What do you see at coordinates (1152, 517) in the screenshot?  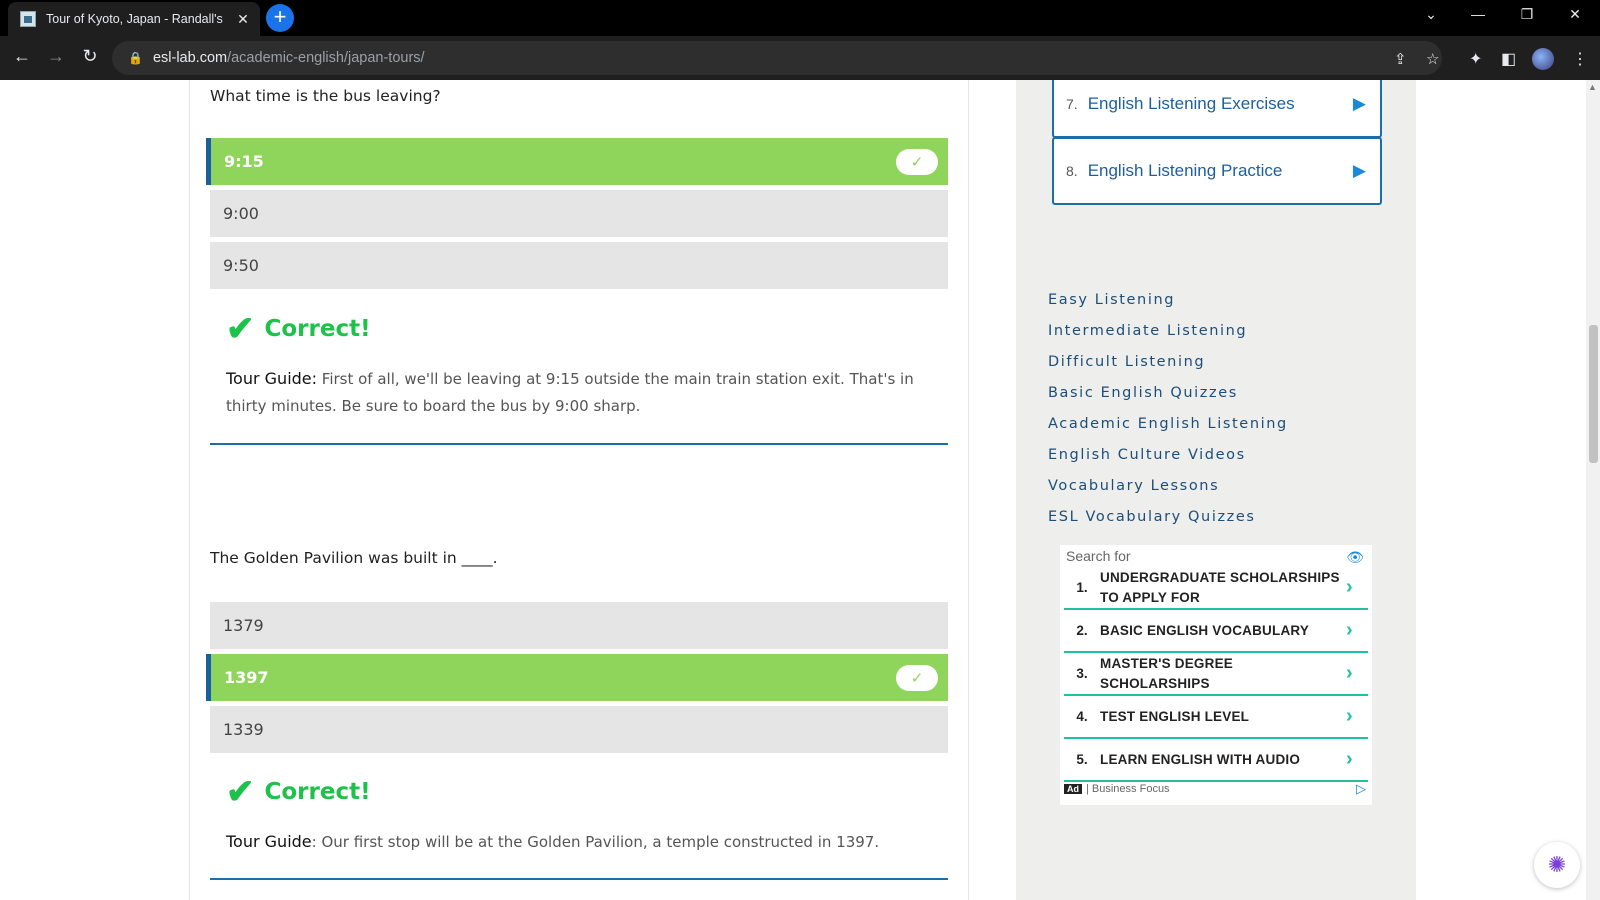 I see `sidebar-link-esl-vocabulary-quizzes: ESL Vocabulary Quizzes` at bounding box center [1152, 517].